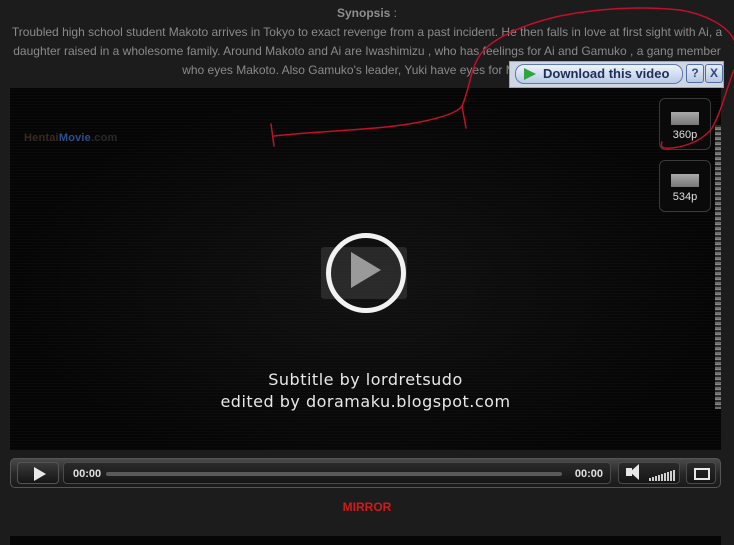  I want to click on mirror-link: MIRROR, so click(367, 507).